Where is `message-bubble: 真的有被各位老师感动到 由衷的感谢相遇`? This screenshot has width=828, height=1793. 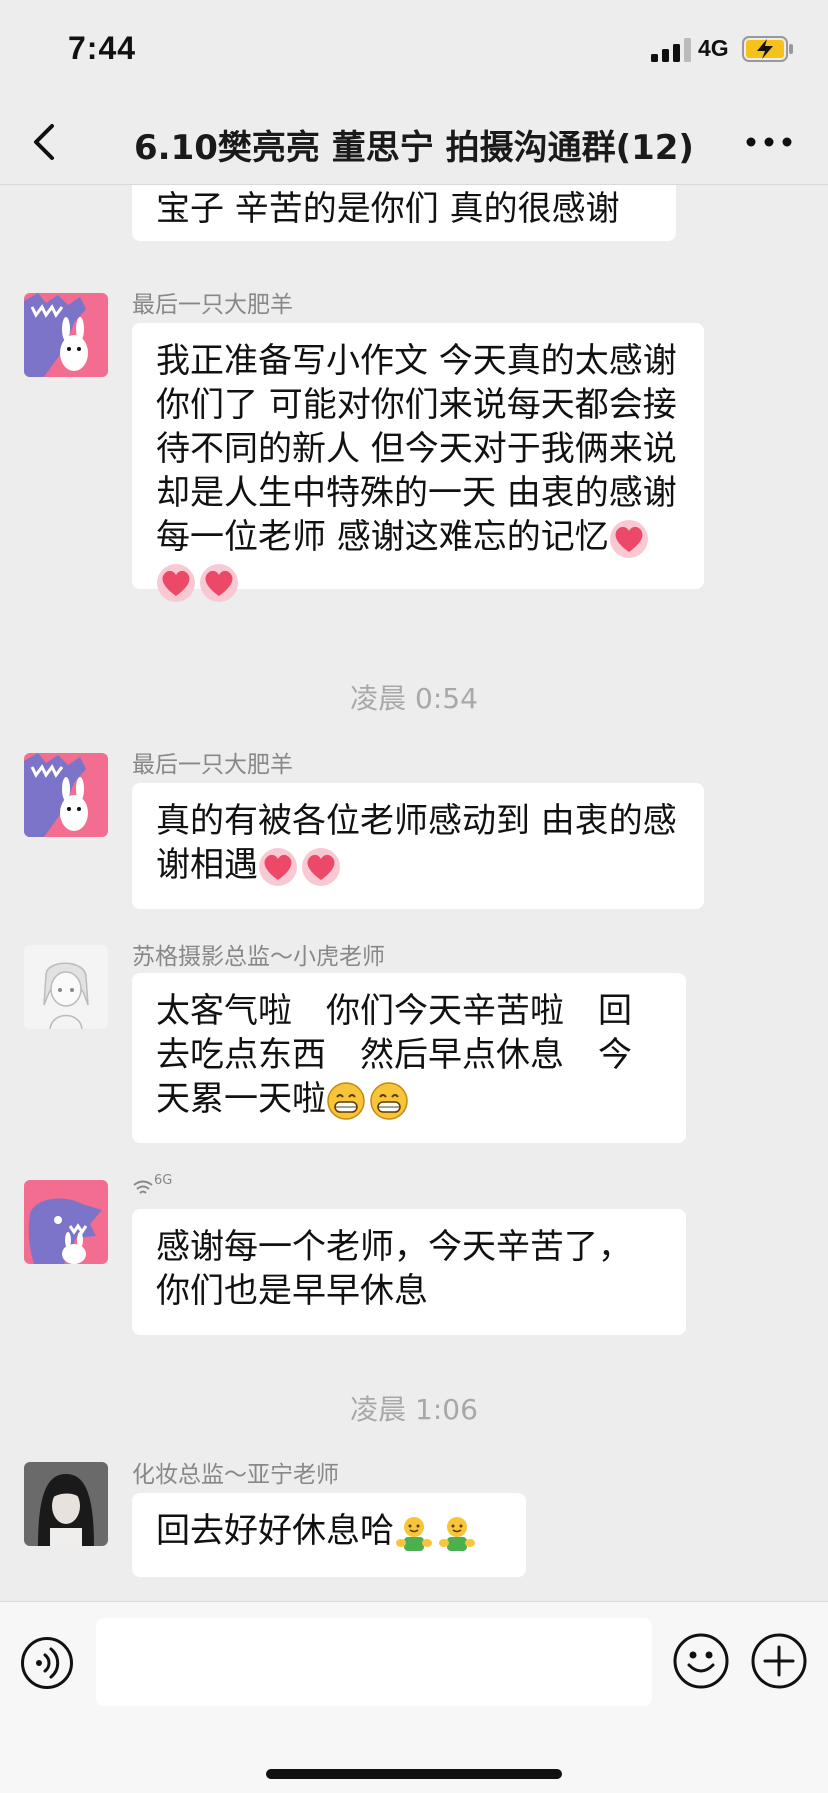 message-bubble: 真的有被各位老师感动到 由衷的感谢相遇 is located at coordinates (418, 846).